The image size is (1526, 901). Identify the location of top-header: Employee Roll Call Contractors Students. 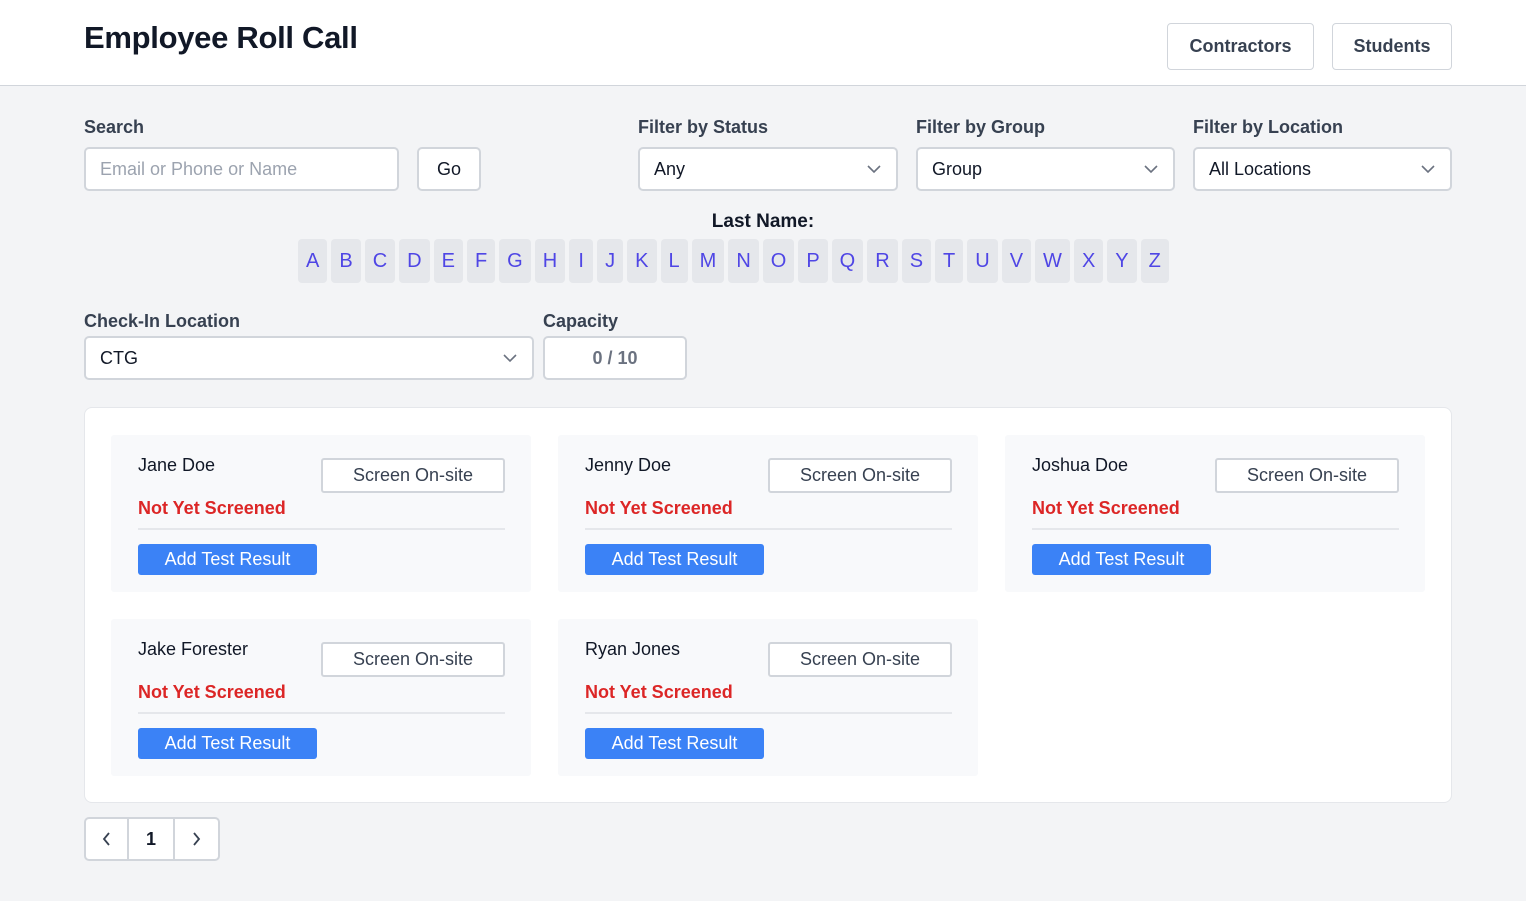
(763, 43).